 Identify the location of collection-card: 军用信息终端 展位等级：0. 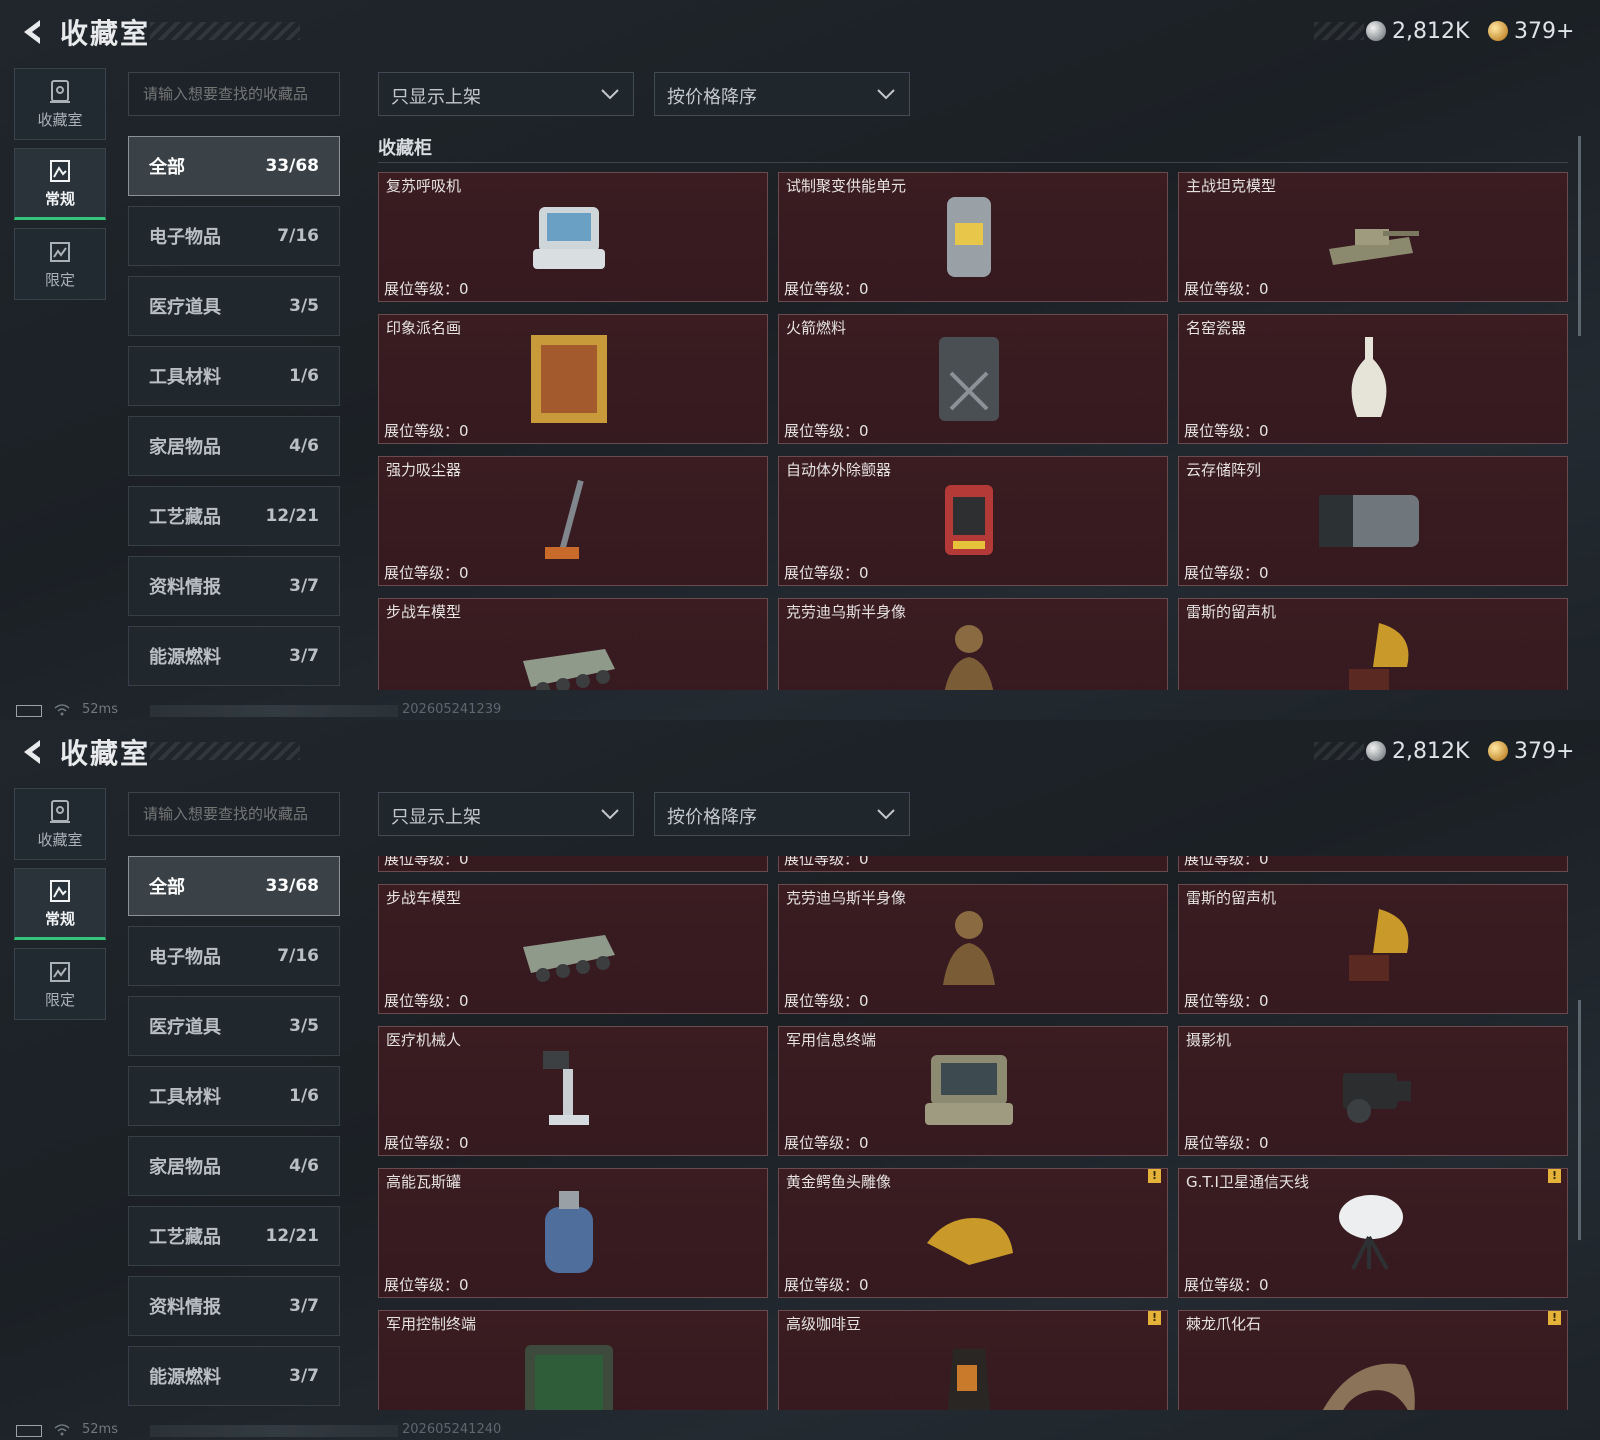
(973, 1091).